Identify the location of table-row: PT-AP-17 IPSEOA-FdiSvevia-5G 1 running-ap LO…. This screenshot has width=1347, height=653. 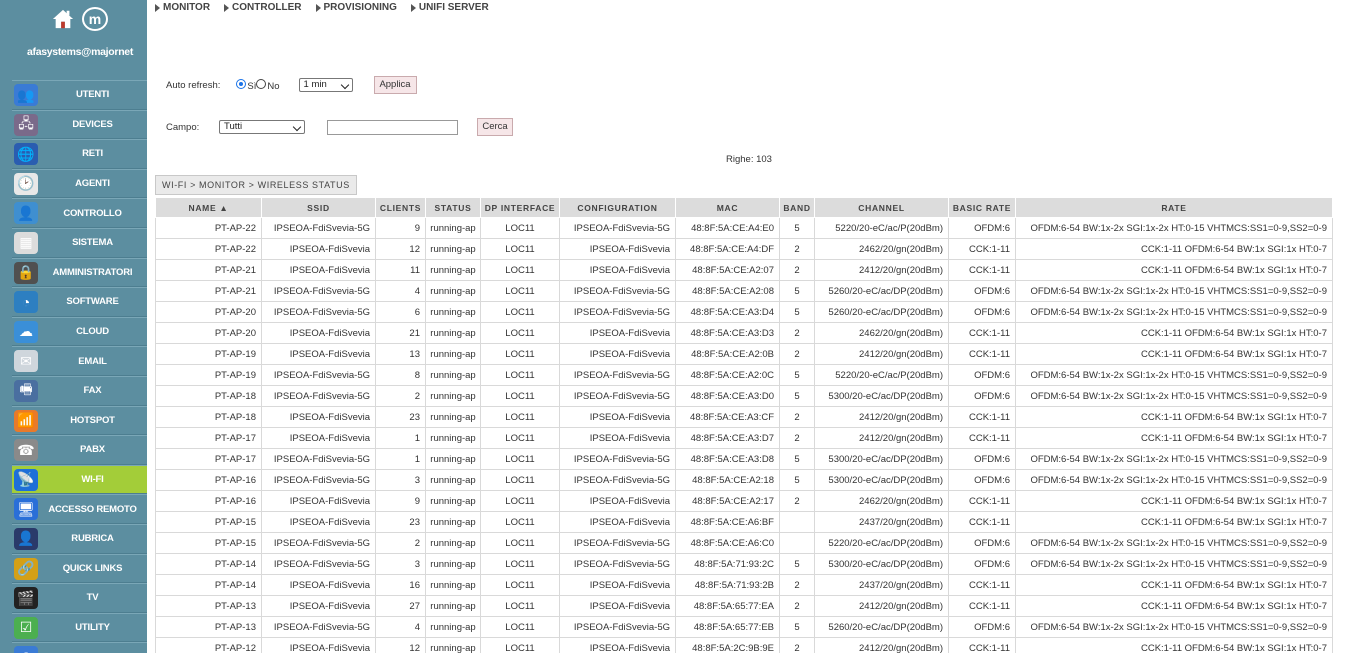
(744, 459).